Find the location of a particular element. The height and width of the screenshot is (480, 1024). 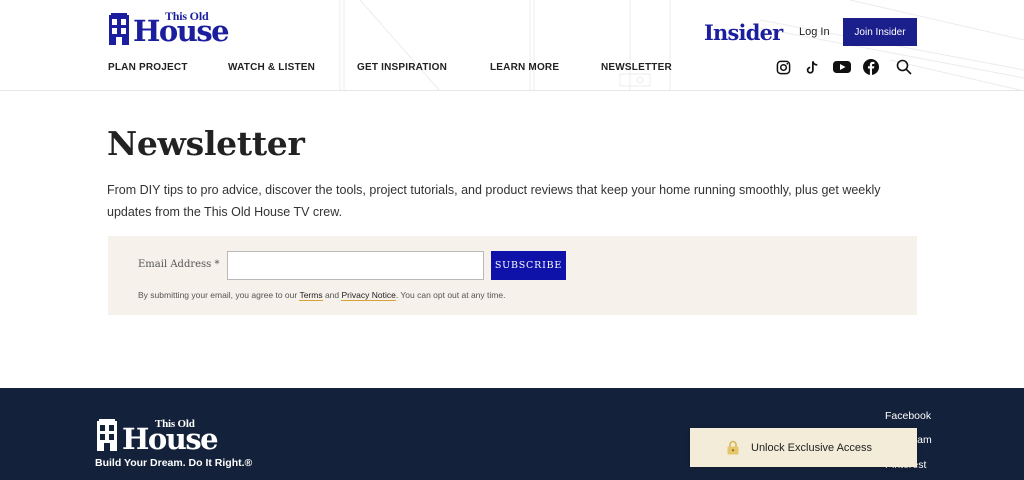

login-link: Log In is located at coordinates (814, 32).